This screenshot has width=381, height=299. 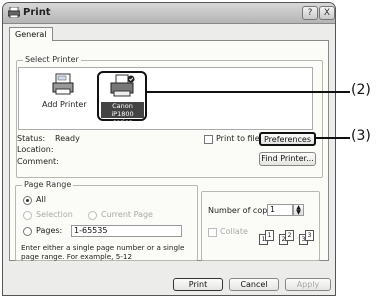 What do you see at coordinates (310, 13) in the screenshot?
I see `help-button: ?` at bounding box center [310, 13].